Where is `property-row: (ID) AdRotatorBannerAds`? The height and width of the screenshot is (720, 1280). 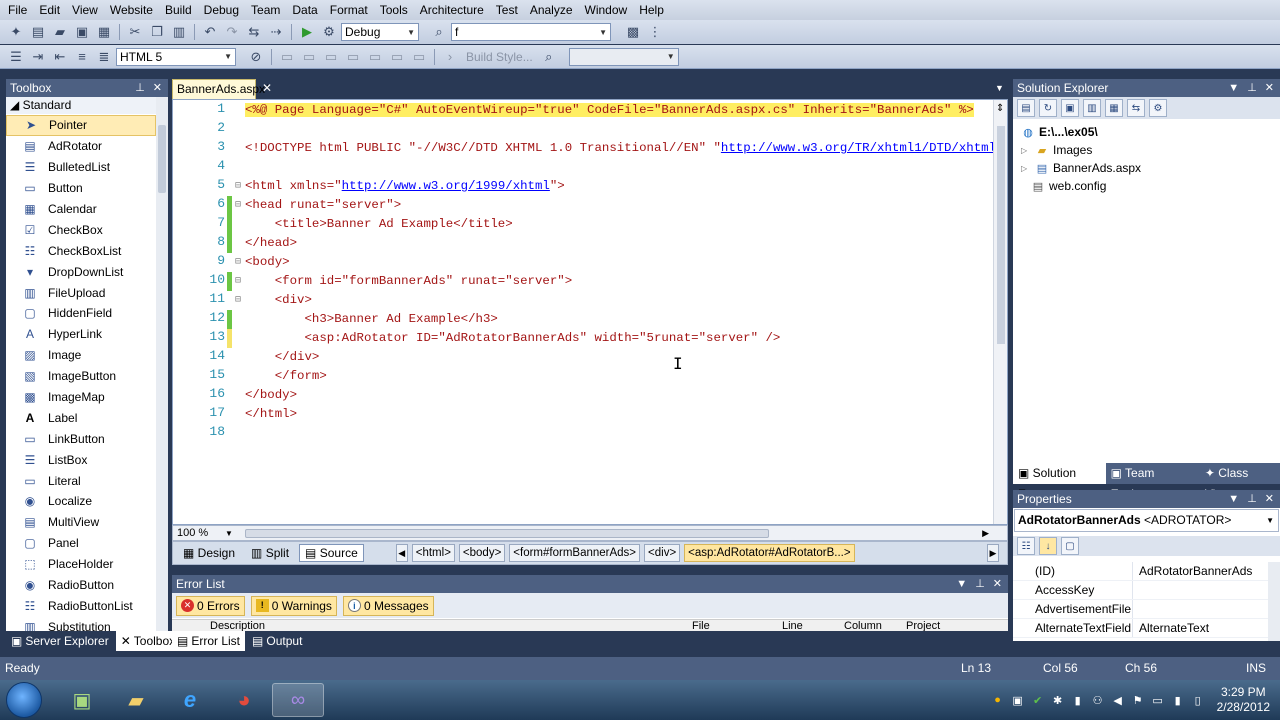 property-row: (ID) AdRotatorBannerAds is located at coordinates (1140, 571).